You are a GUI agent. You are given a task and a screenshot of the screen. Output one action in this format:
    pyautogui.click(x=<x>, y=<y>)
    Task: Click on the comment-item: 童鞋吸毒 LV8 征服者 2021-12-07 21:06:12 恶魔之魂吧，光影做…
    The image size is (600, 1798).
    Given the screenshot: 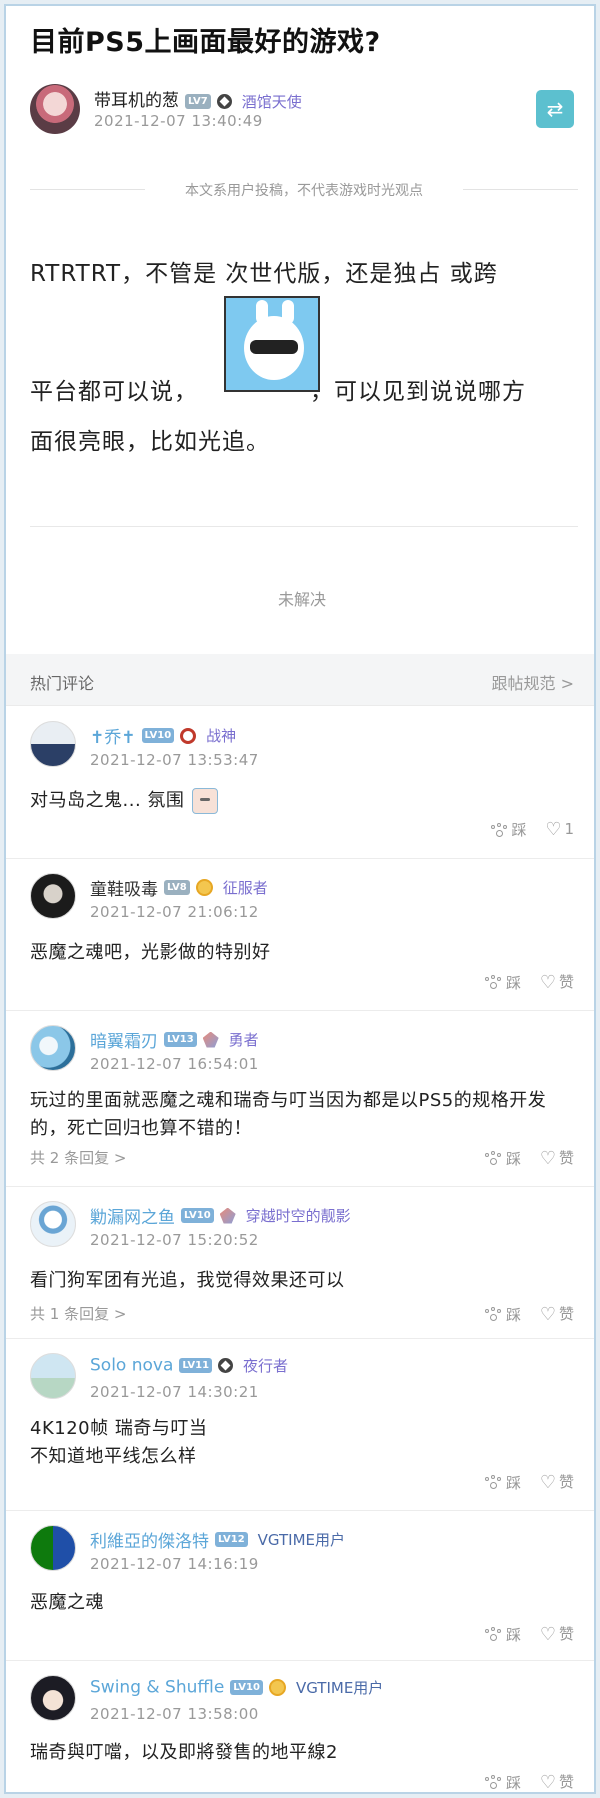 What is the action you would take?
    pyautogui.click(x=300, y=935)
    